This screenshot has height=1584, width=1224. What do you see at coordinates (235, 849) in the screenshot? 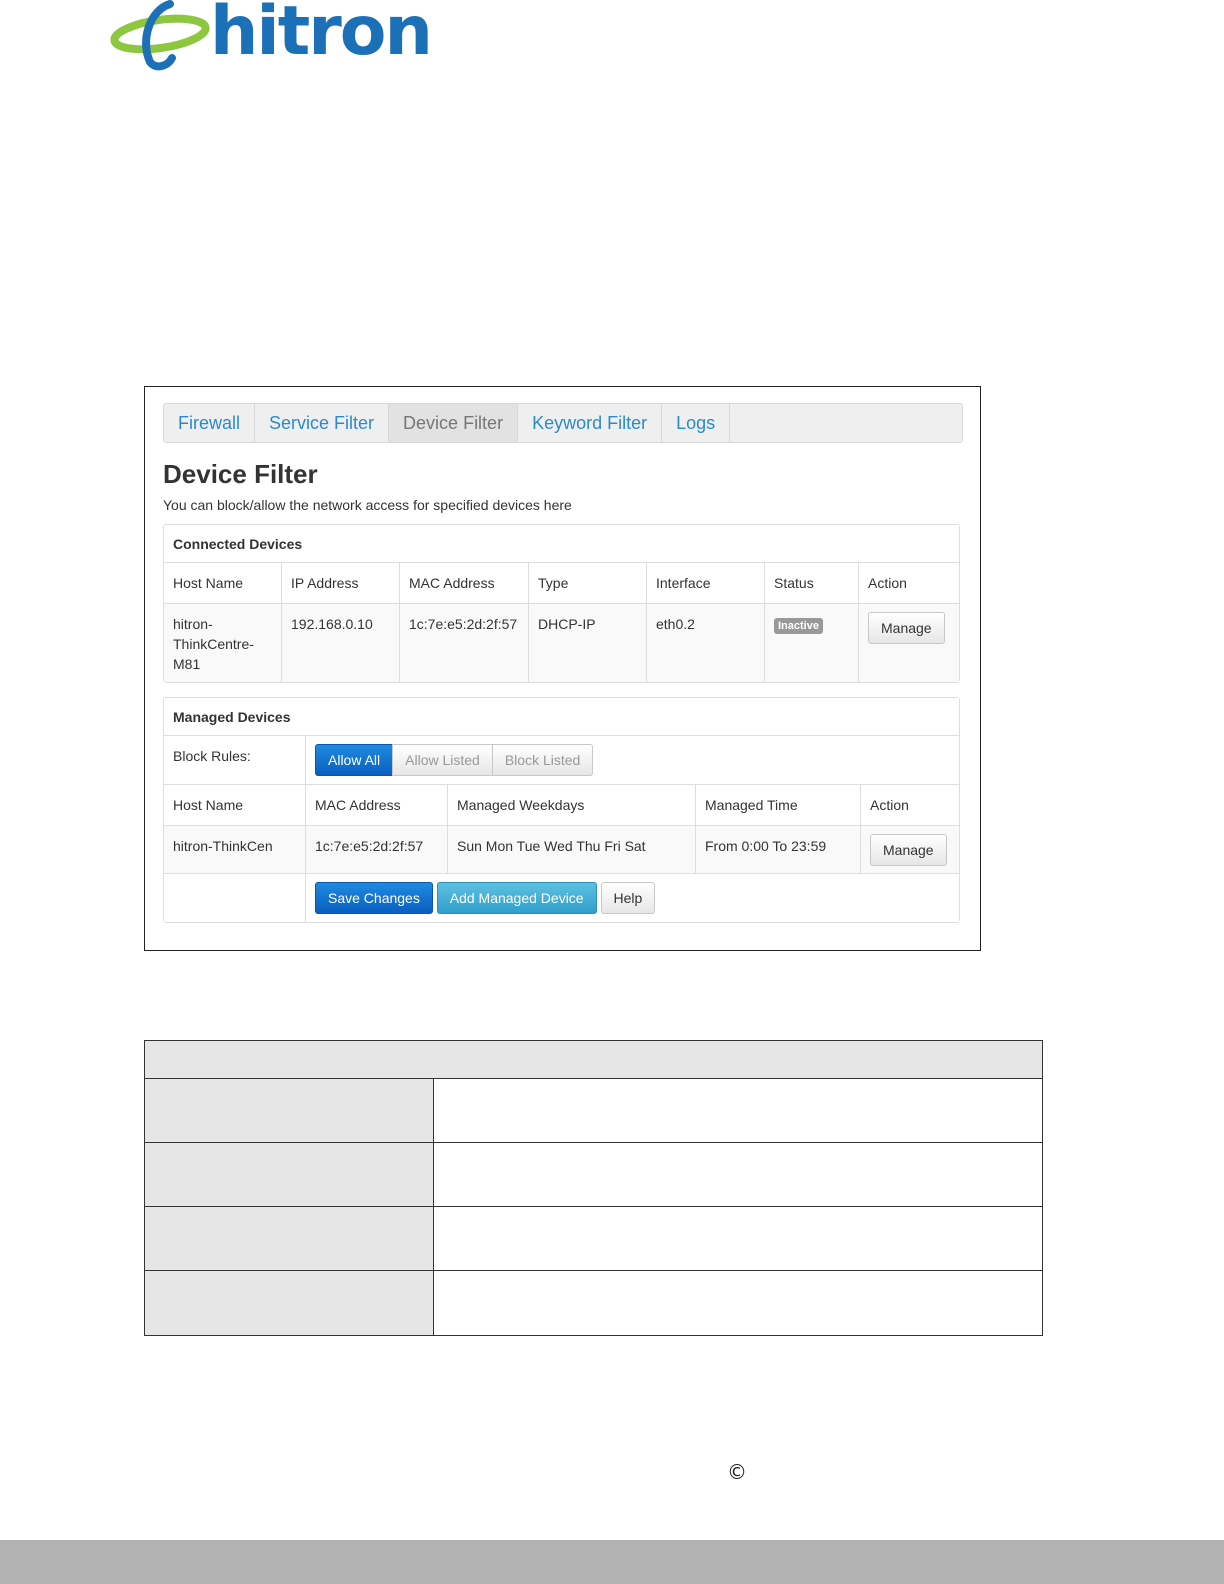
I see `host-name-cell: hitron-ThinkCen` at bounding box center [235, 849].